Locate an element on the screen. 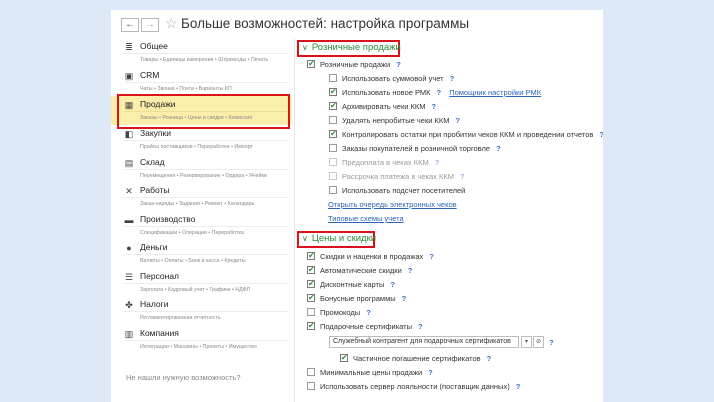  sidebar-item-label: Персонал is located at coordinates (160, 276).